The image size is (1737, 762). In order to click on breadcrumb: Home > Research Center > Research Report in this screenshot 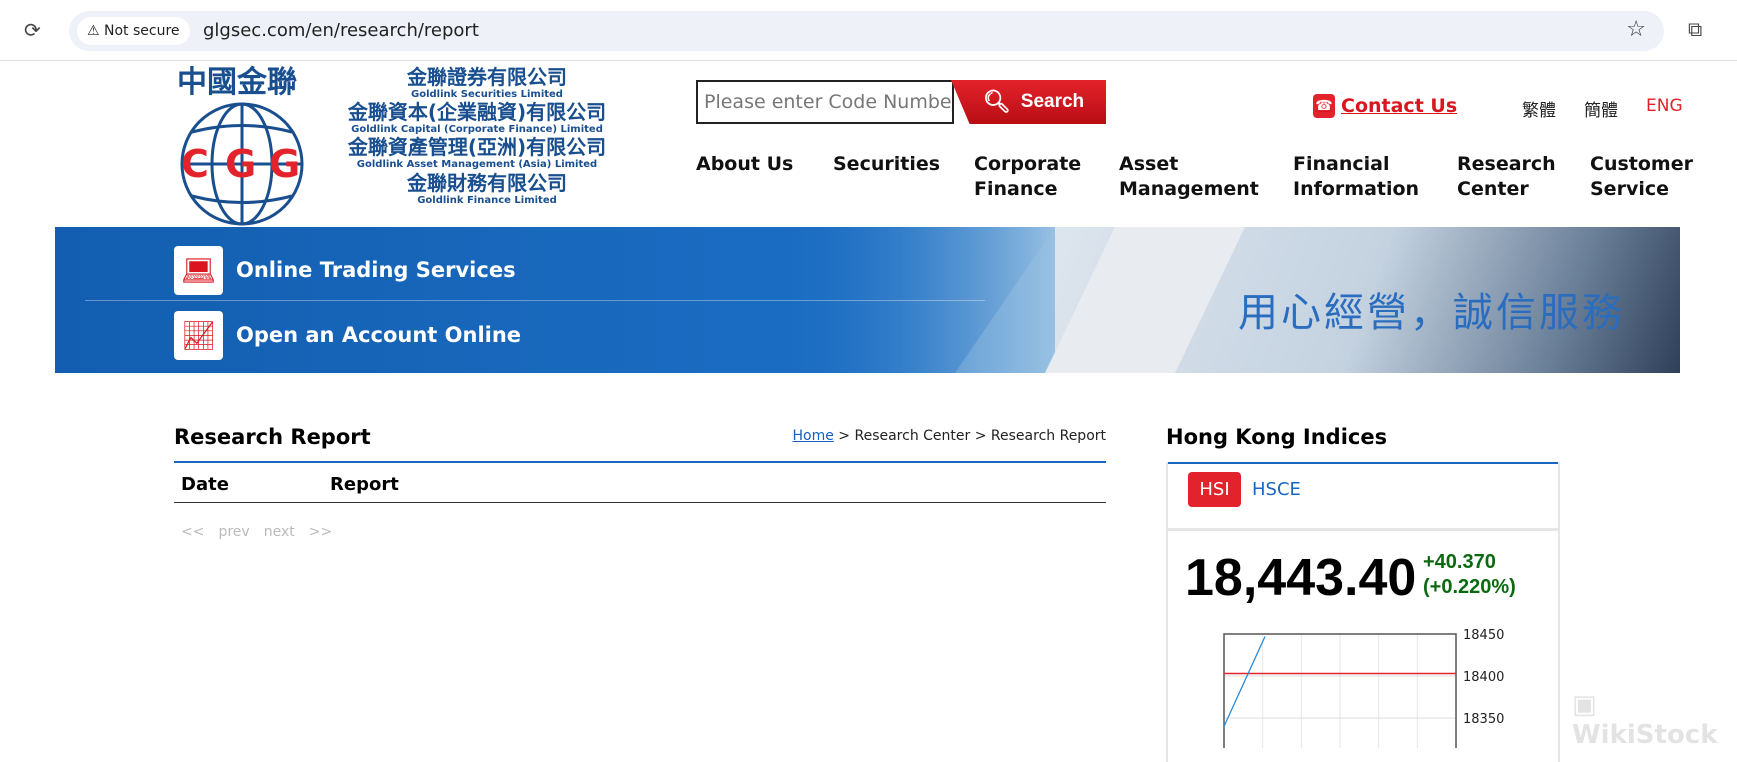, I will do `click(949, 436)`.